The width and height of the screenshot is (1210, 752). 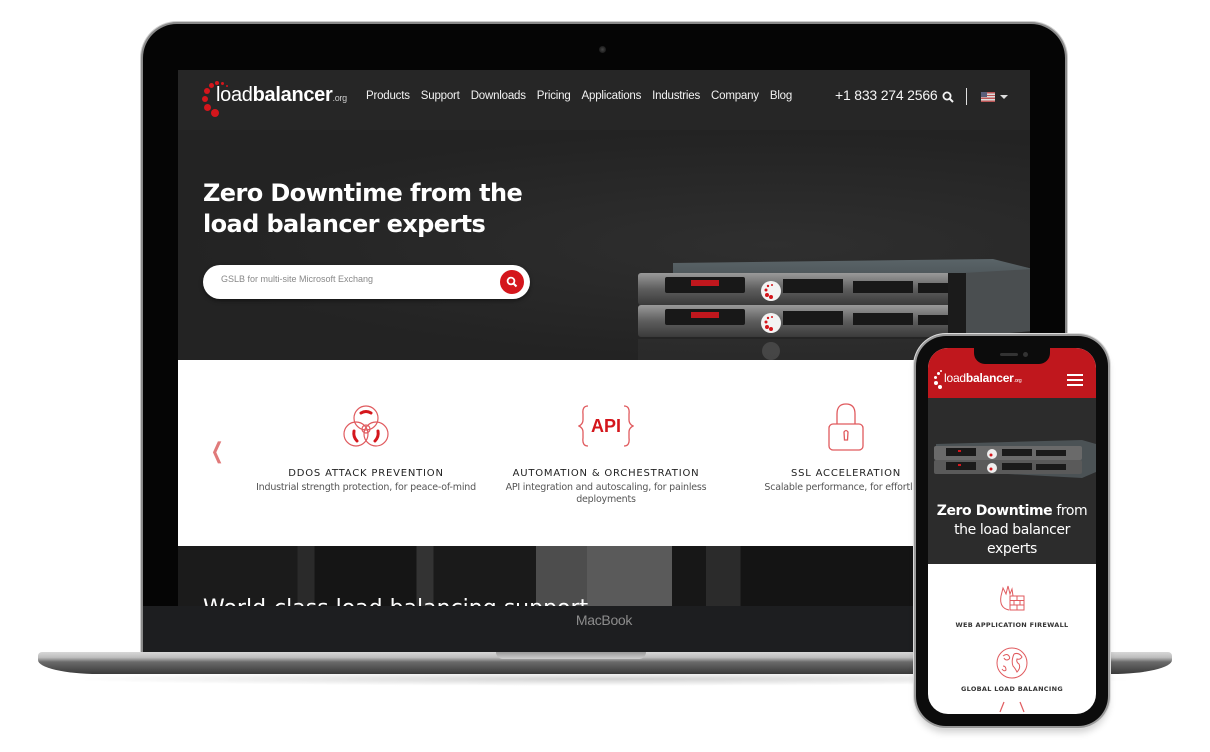 What do you see at coordinates (388, 96) in the screenshot?
I see `nav-products: Products` at bounding box center [388, 96].